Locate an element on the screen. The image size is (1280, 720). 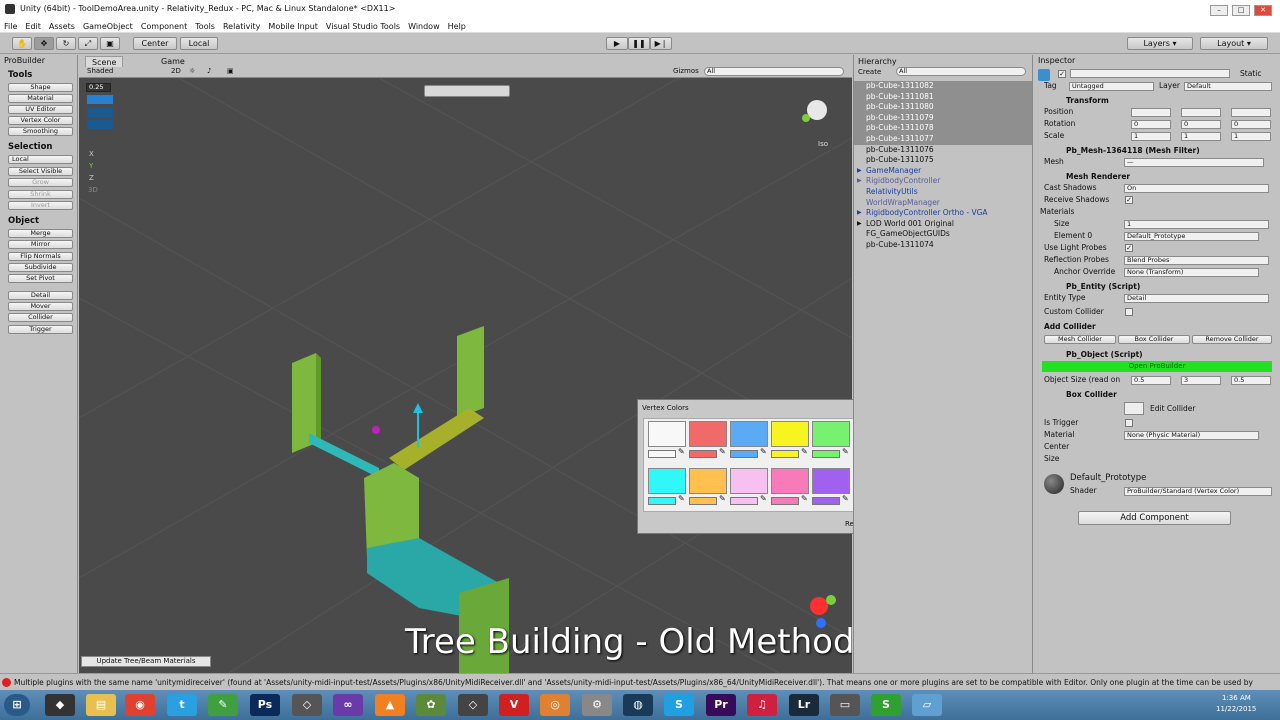
object-size-y: 3 is located at coordinates (1201, 380).